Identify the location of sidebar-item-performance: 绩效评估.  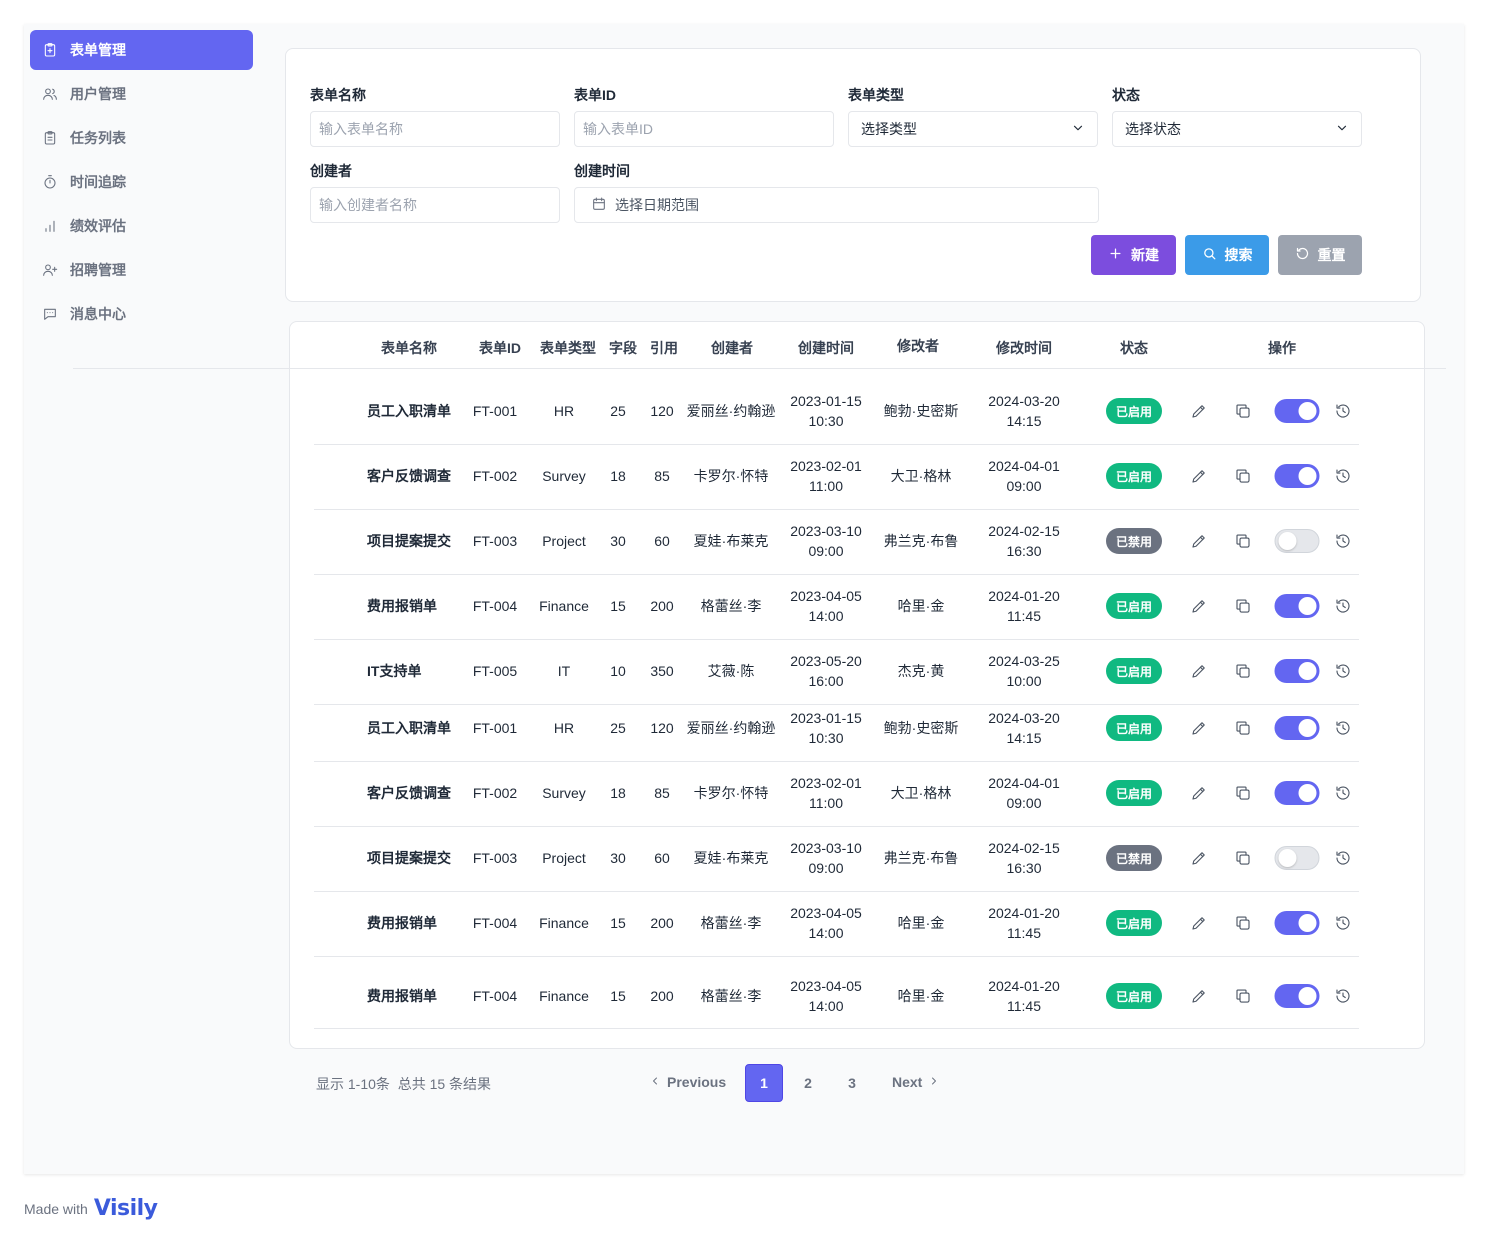
(141, 226).